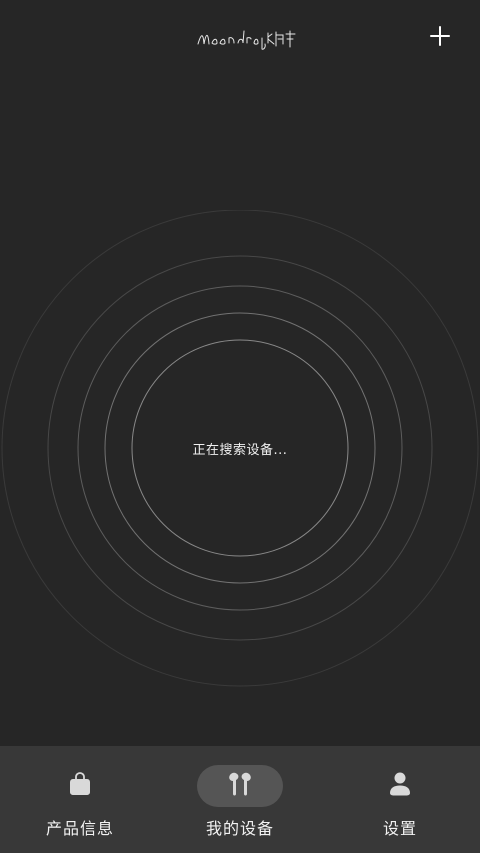  I want to click on tab-my-devices: 我的设备, so click(240, 799).